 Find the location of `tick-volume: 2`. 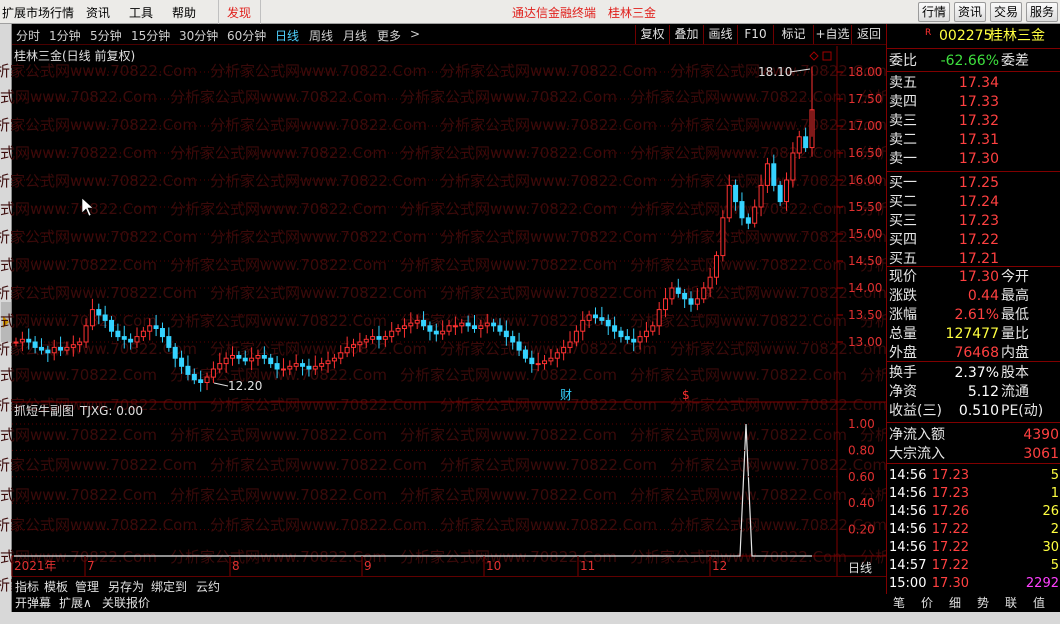

tick-volume: 2 is located at coordinates (1054, 529).